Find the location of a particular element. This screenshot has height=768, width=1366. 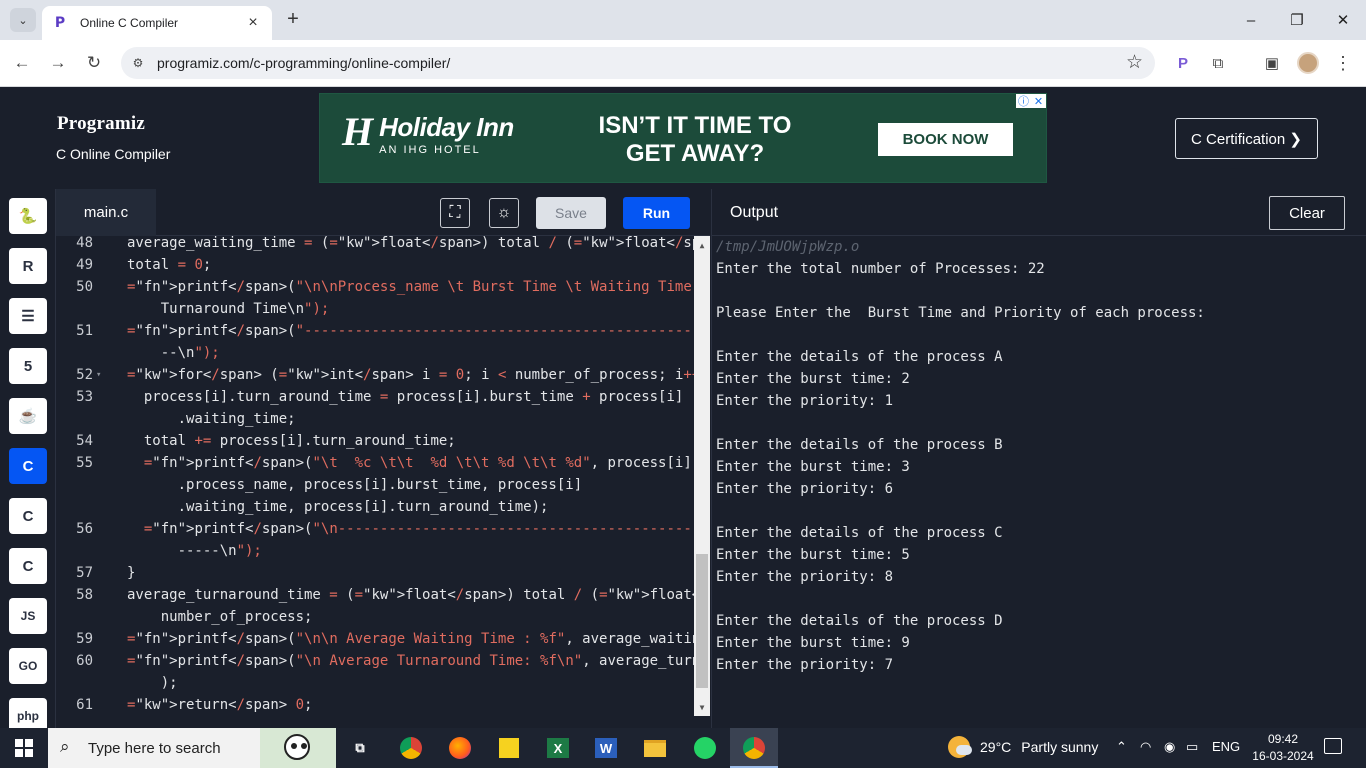

excel-taskbar-icon: X is located at coordinates (558, 748).